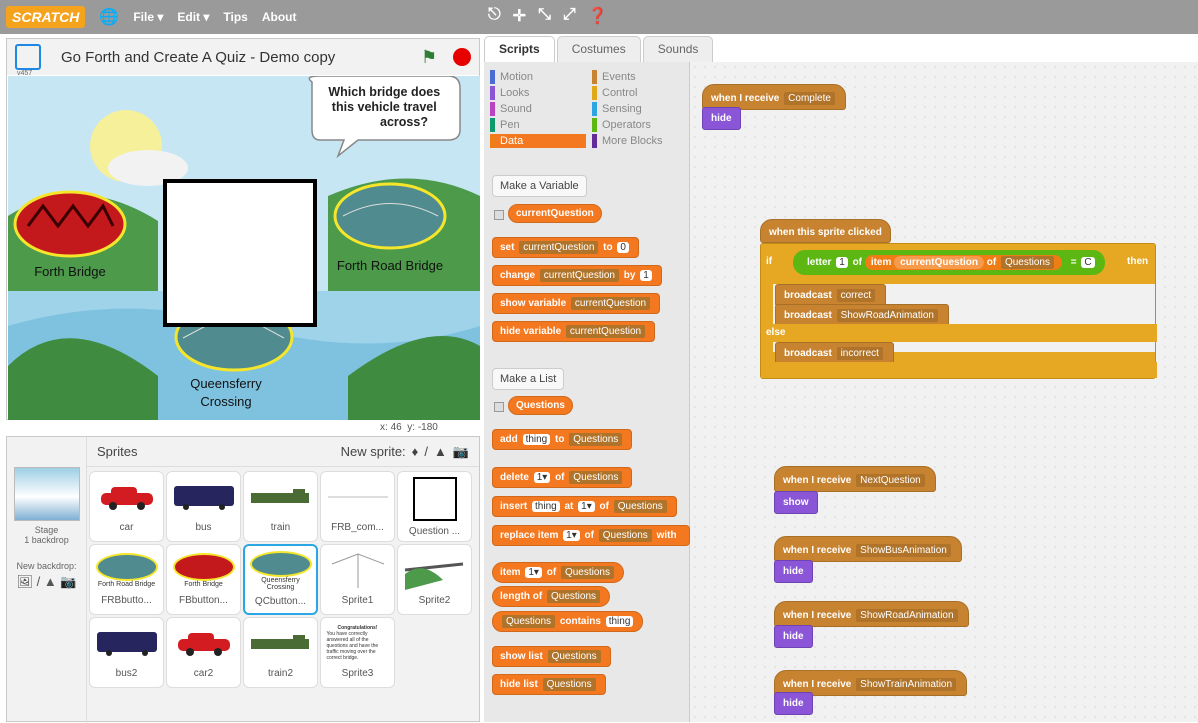 The image size is (1198, 723). I want to click on sprite-sprite2: Sprite2, so click(434, 579).